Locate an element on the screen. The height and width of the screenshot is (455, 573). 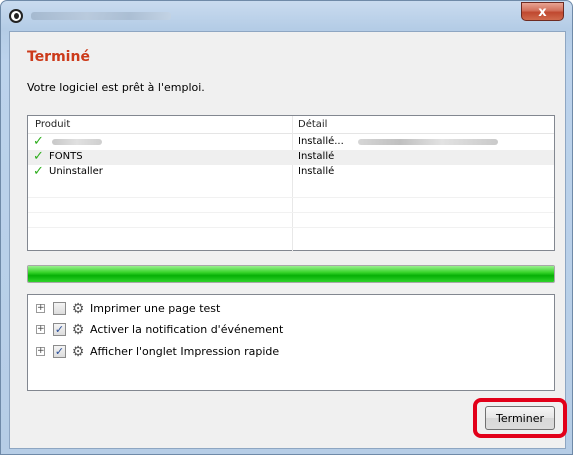
list-row: ✓ FONTS Installé is located at coordinates (291, 157).